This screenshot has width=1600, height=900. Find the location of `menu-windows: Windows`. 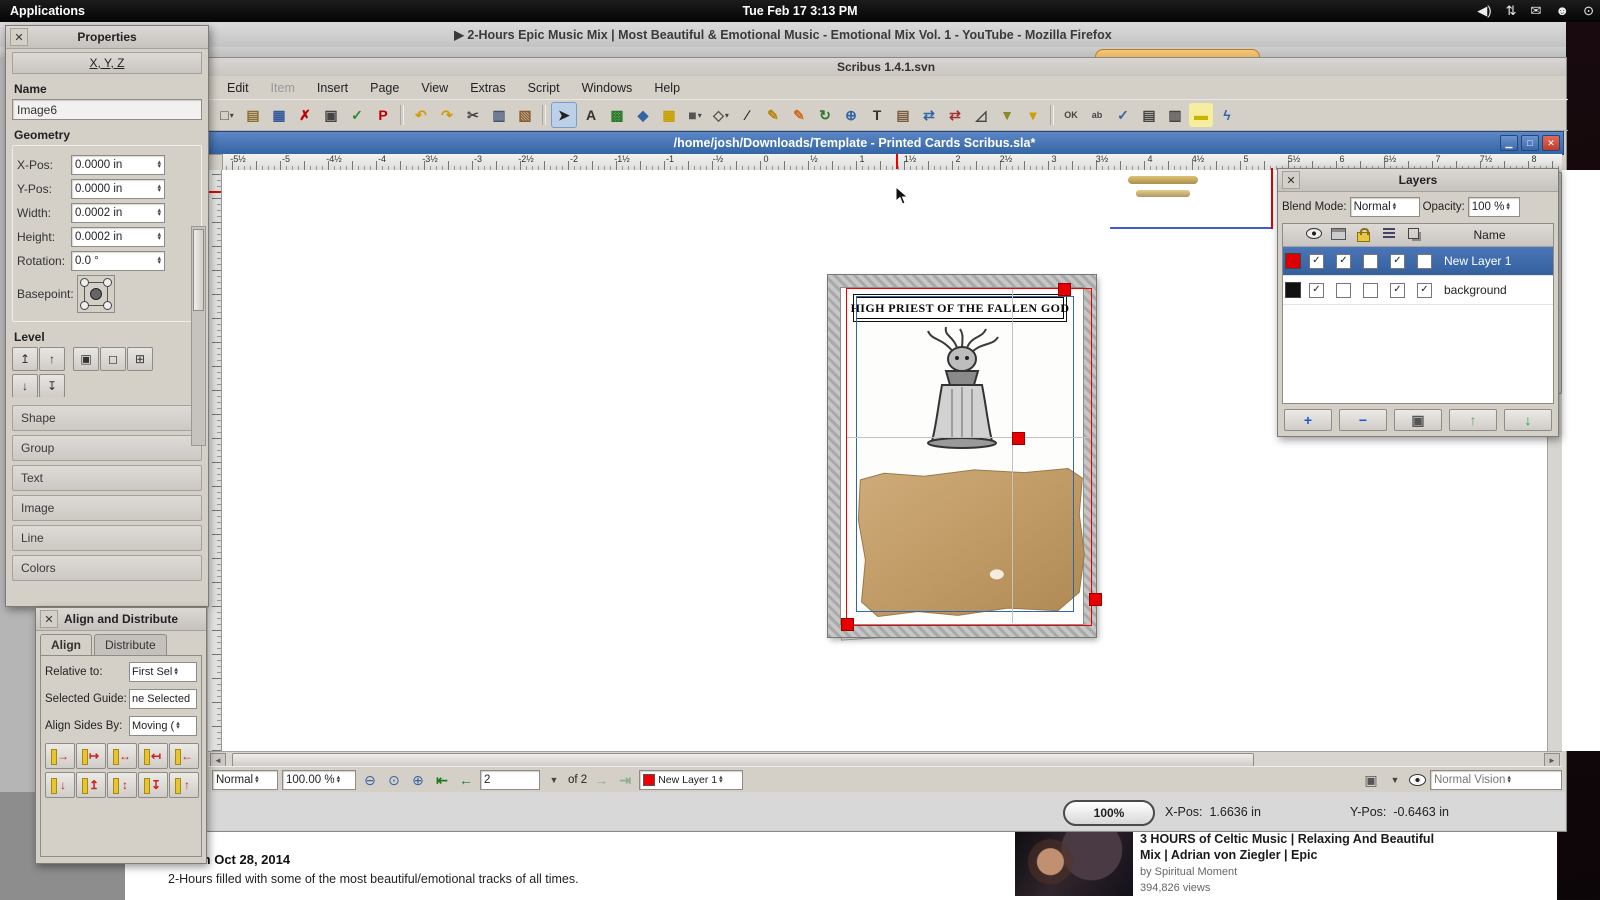

menu-windows: Windows is located at coordinates (607, 88).